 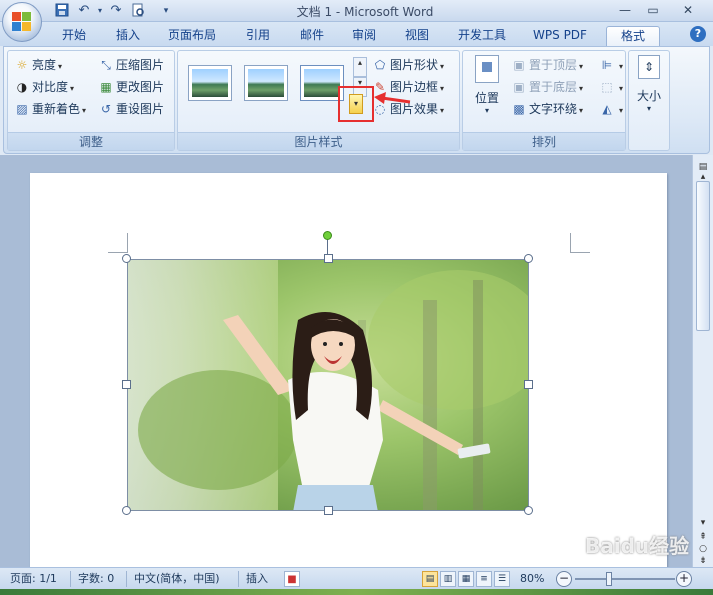 I want to click on ribbon-tabs: 开始 插入 页面布局 引用 邮件 审阅 视图 开发工具 WPS PDF 格式, so click(x=356, y=34).